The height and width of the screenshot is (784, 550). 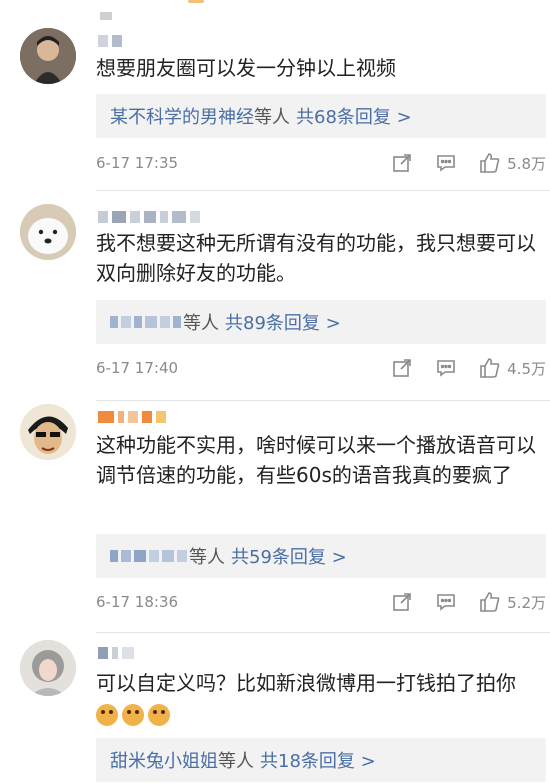 I want to click on reply-count-link: 共18条回复 >, so click(x=318, y=760).